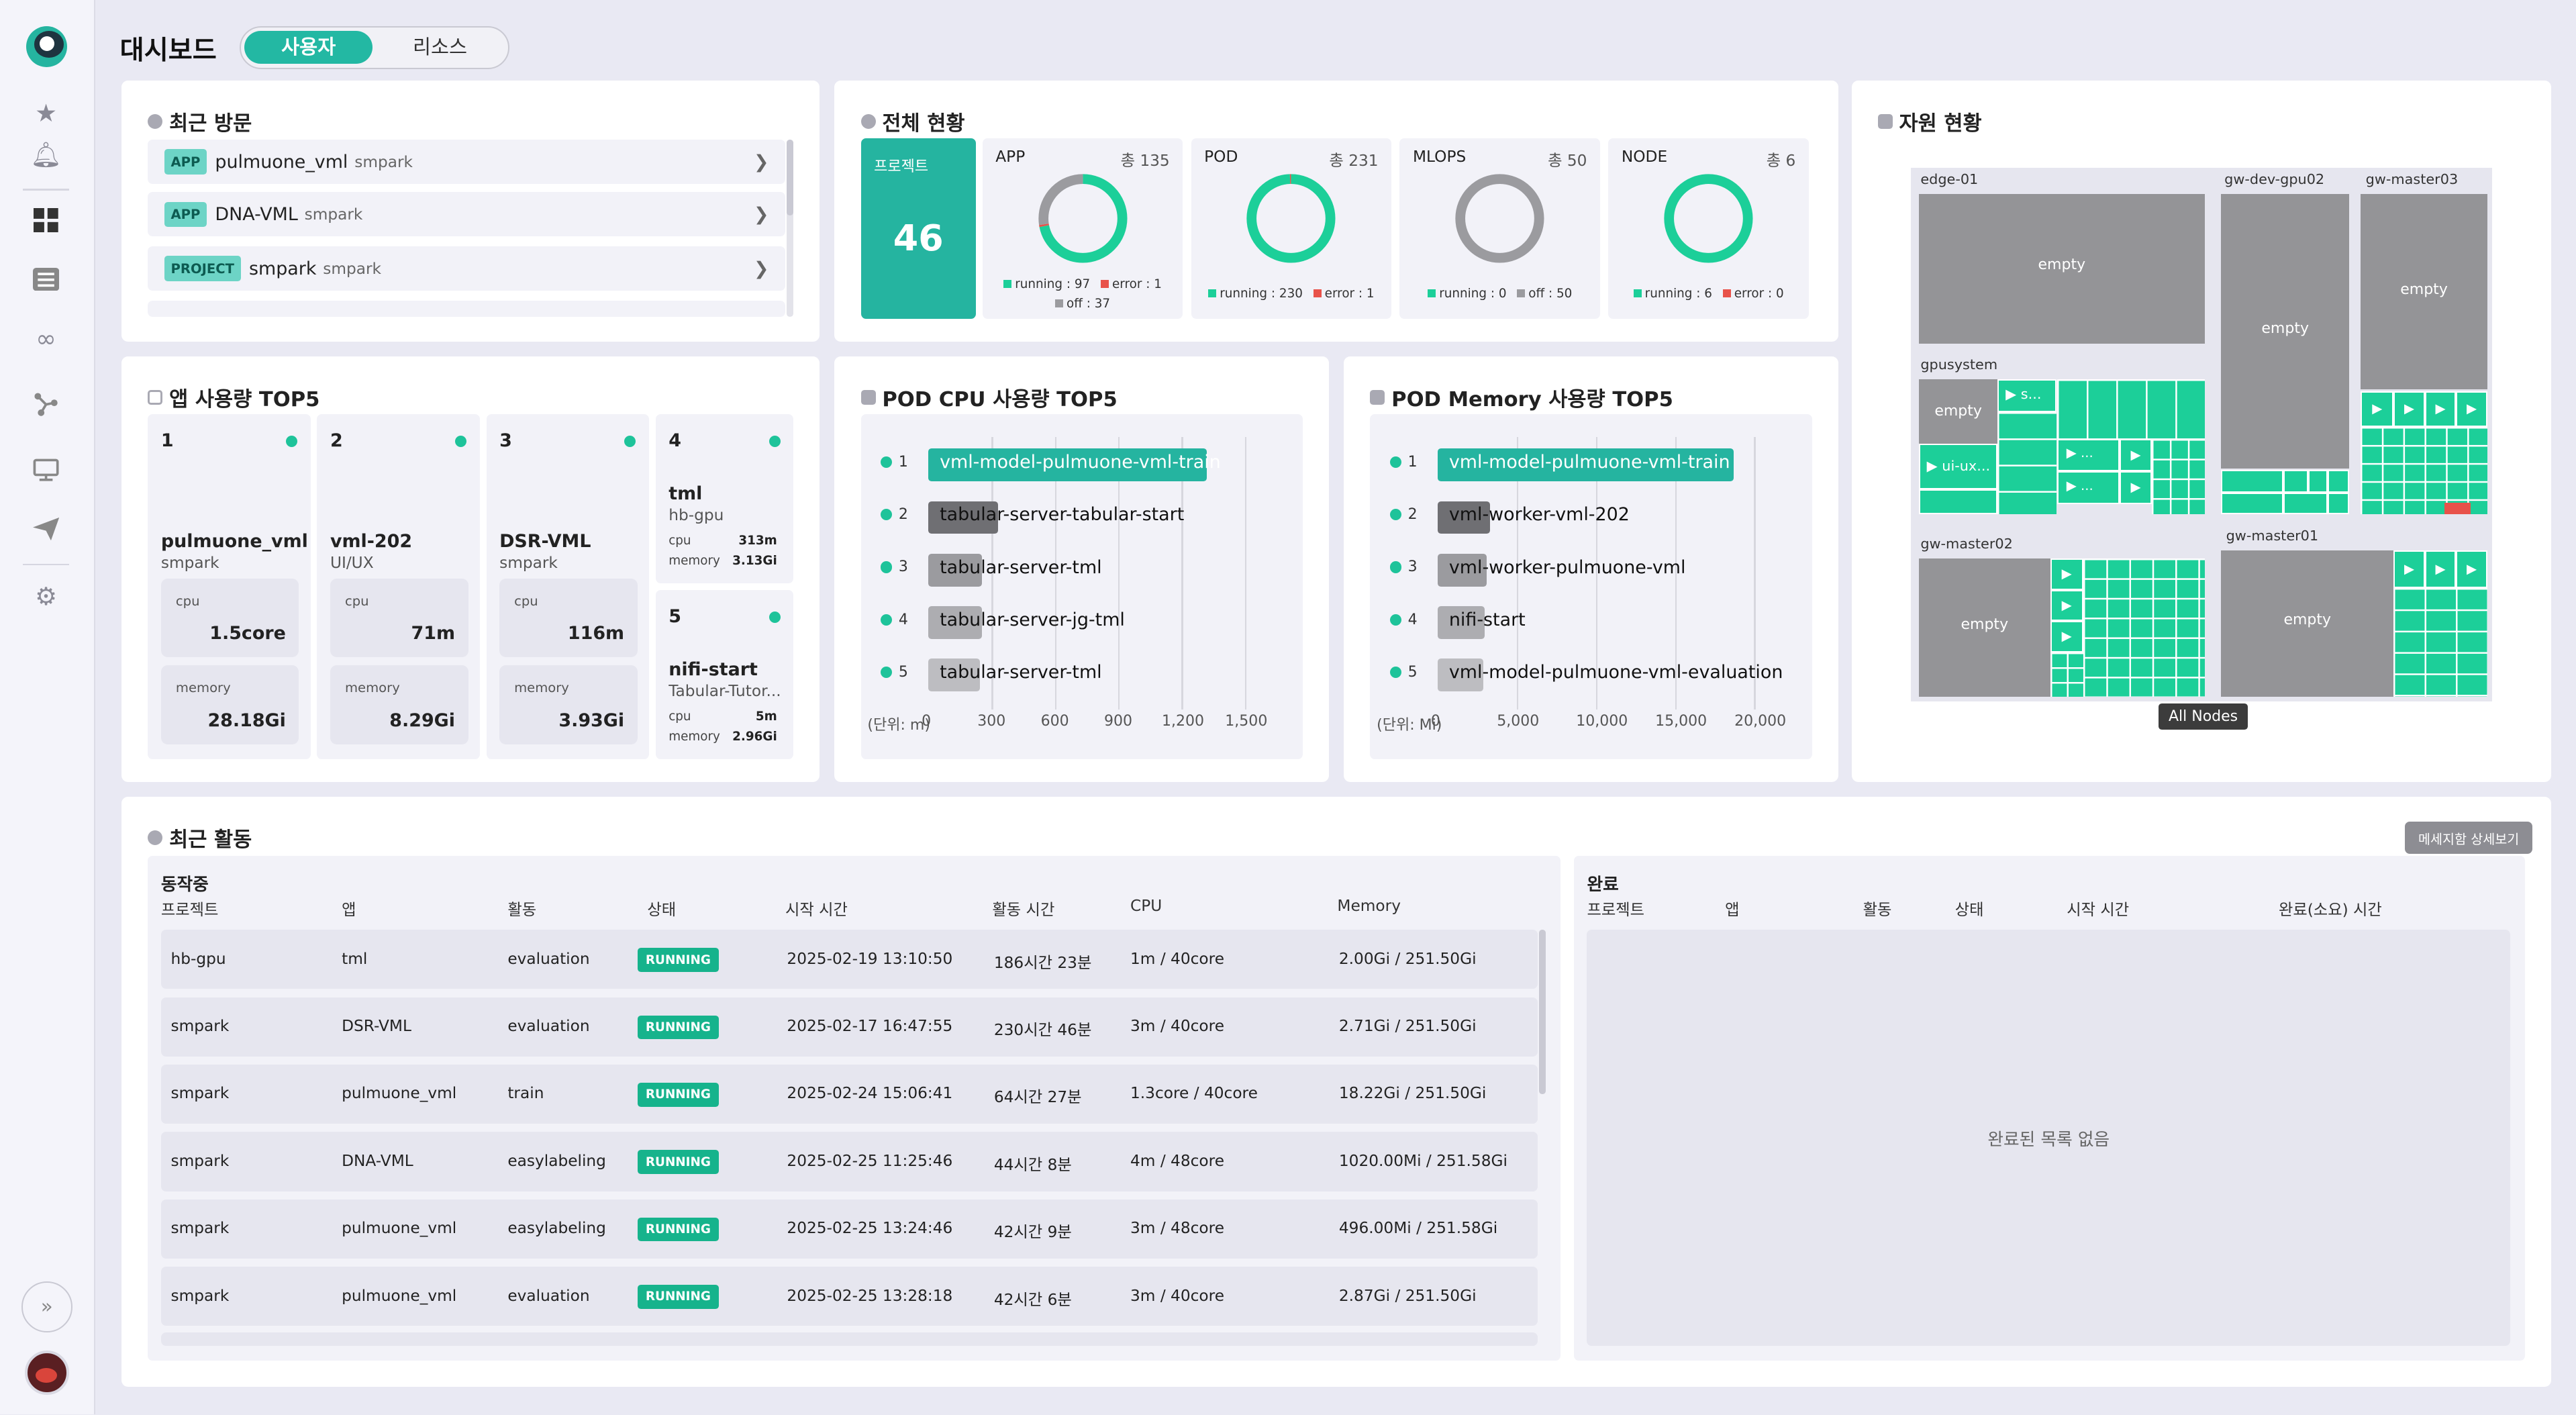  What do you see at coordinates (1246, 722) in the screenshot?
I see `x-tick-label: 1,500` at bounding box center [1246, 722].